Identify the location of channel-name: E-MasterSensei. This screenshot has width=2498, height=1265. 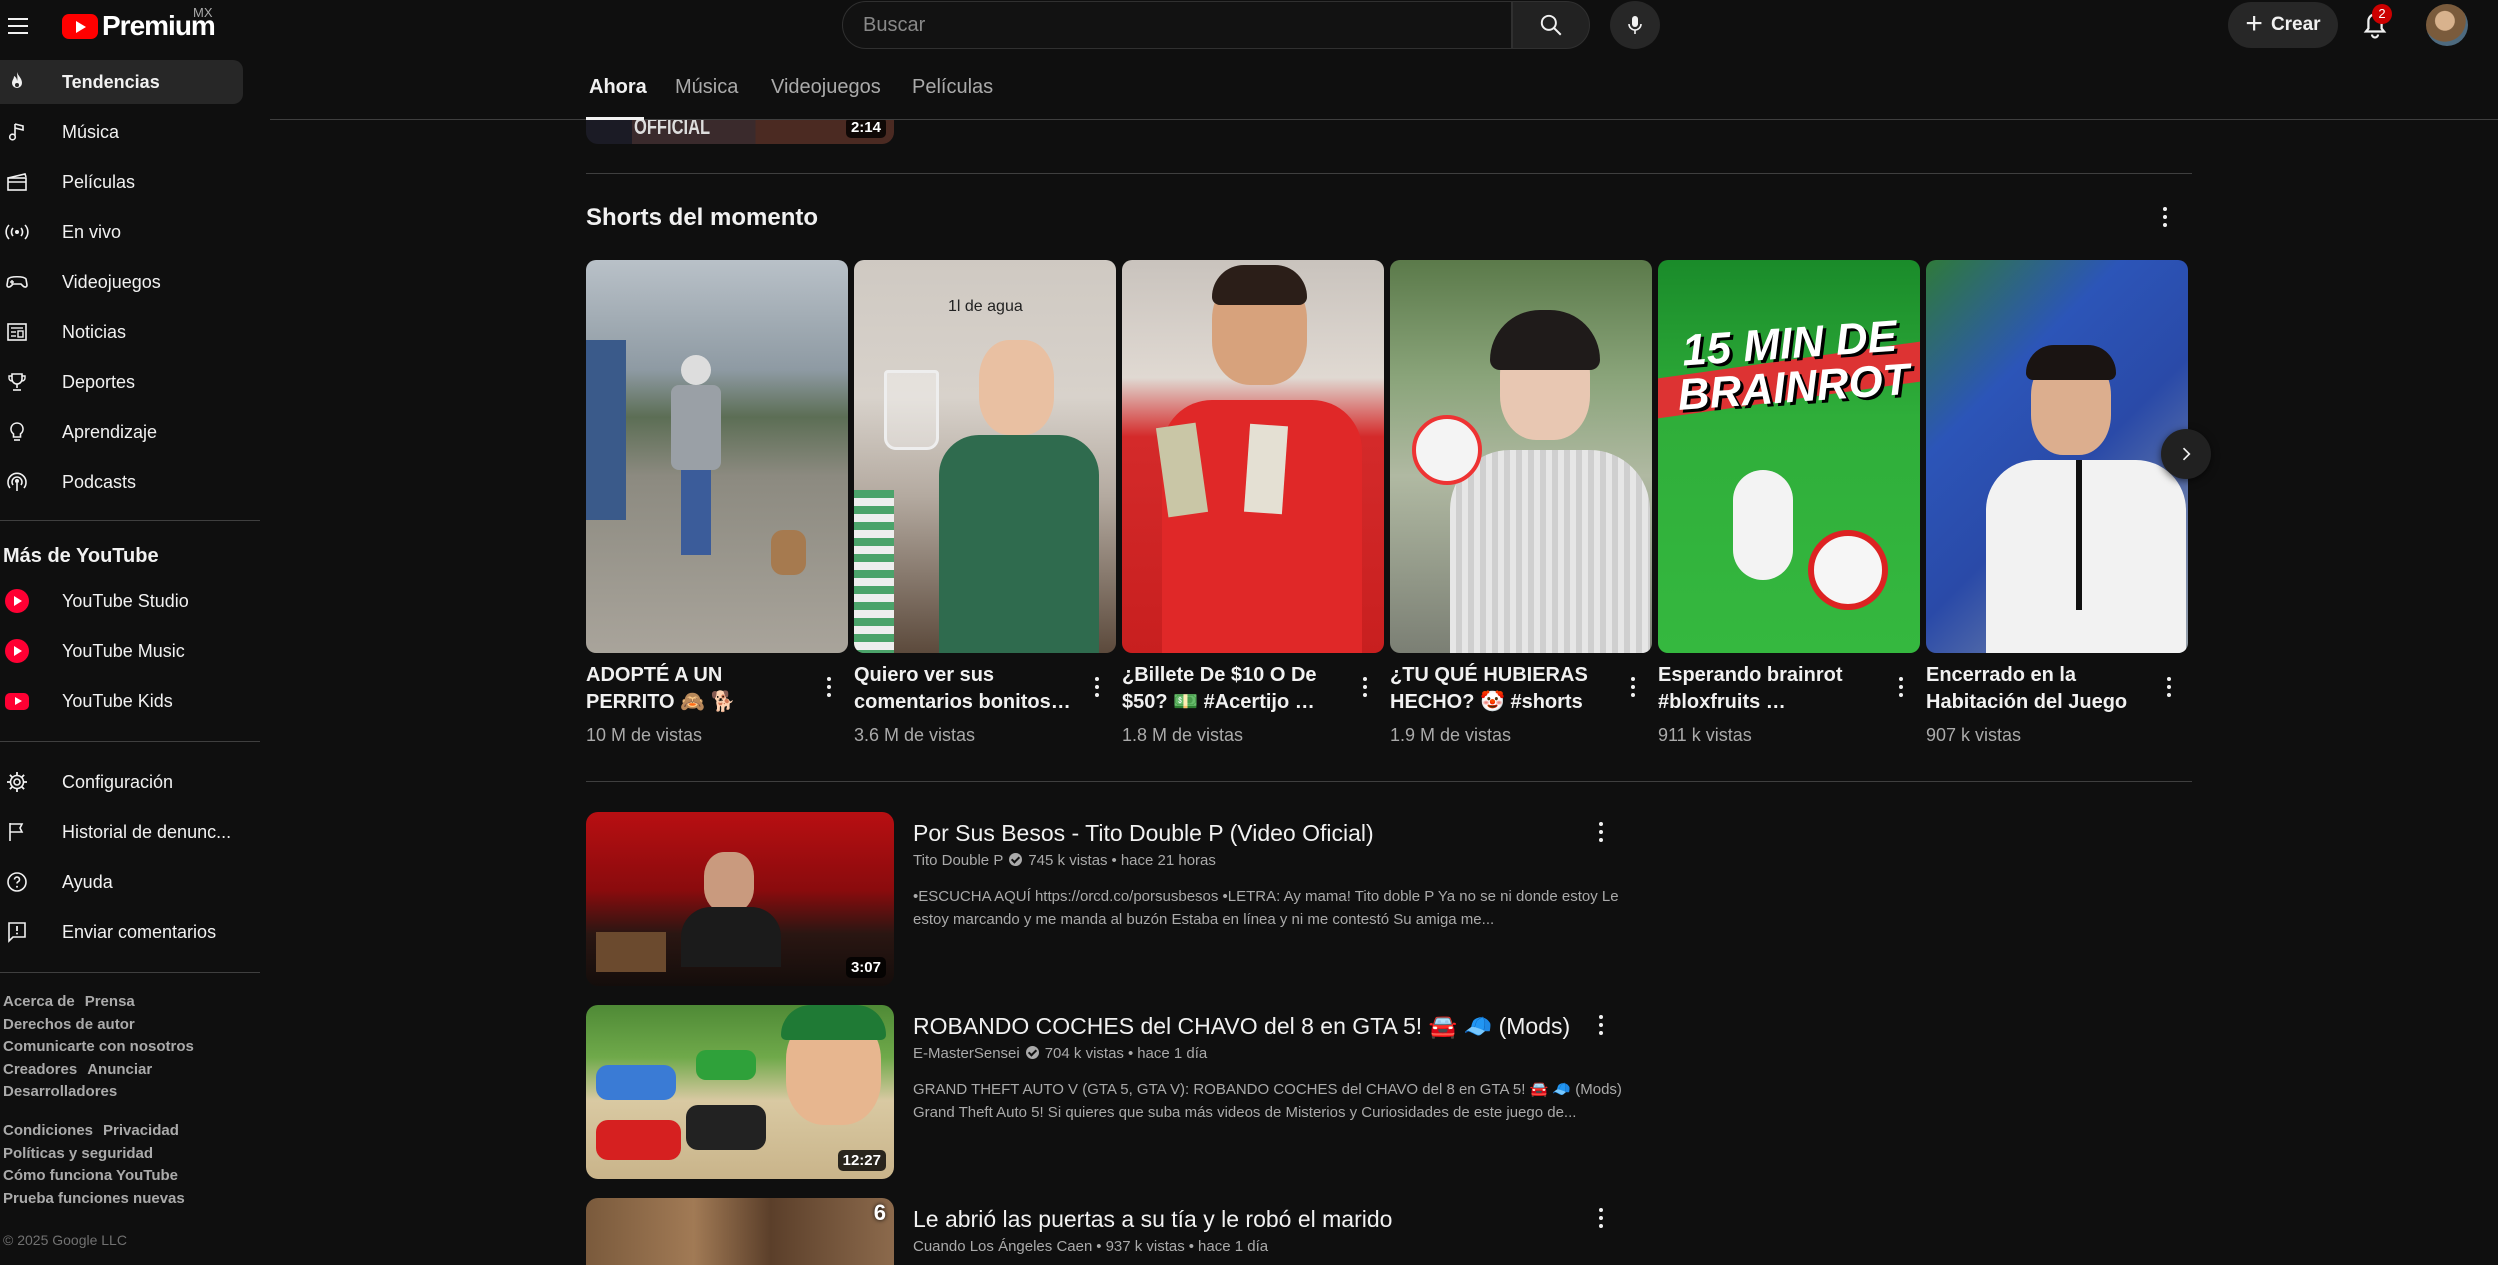
(966, 1053).